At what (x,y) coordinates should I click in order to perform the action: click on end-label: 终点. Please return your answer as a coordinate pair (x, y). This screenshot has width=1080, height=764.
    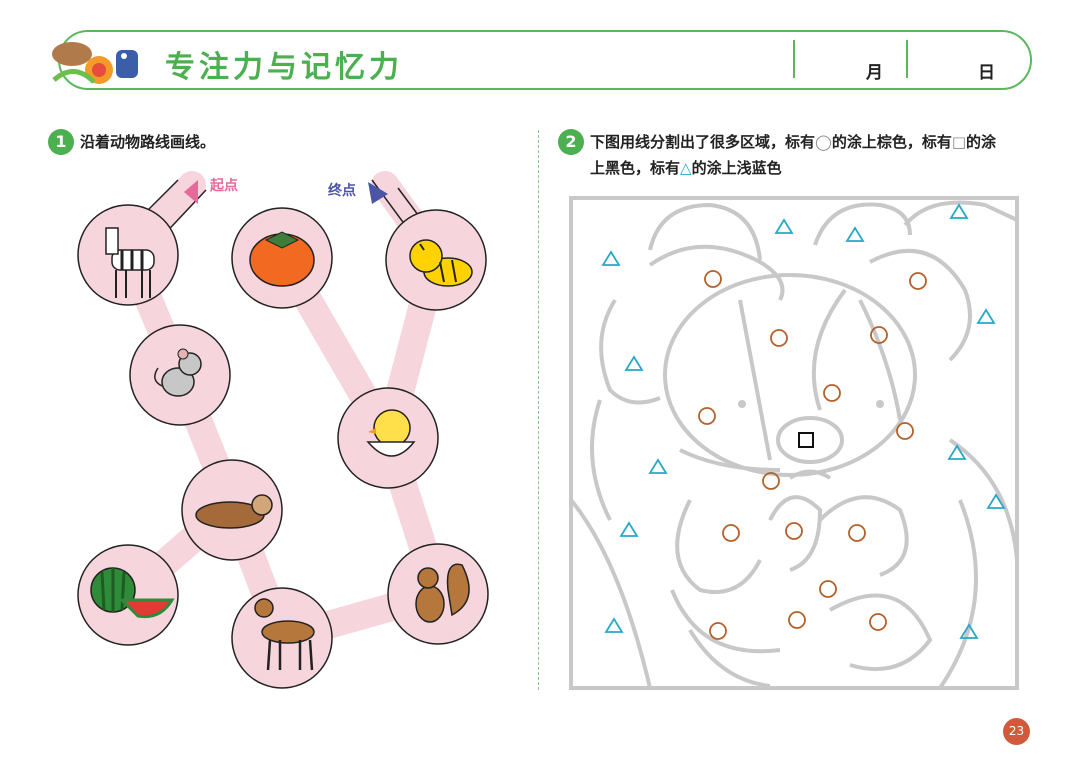
    Looking at the image, I should click on (342, 190).